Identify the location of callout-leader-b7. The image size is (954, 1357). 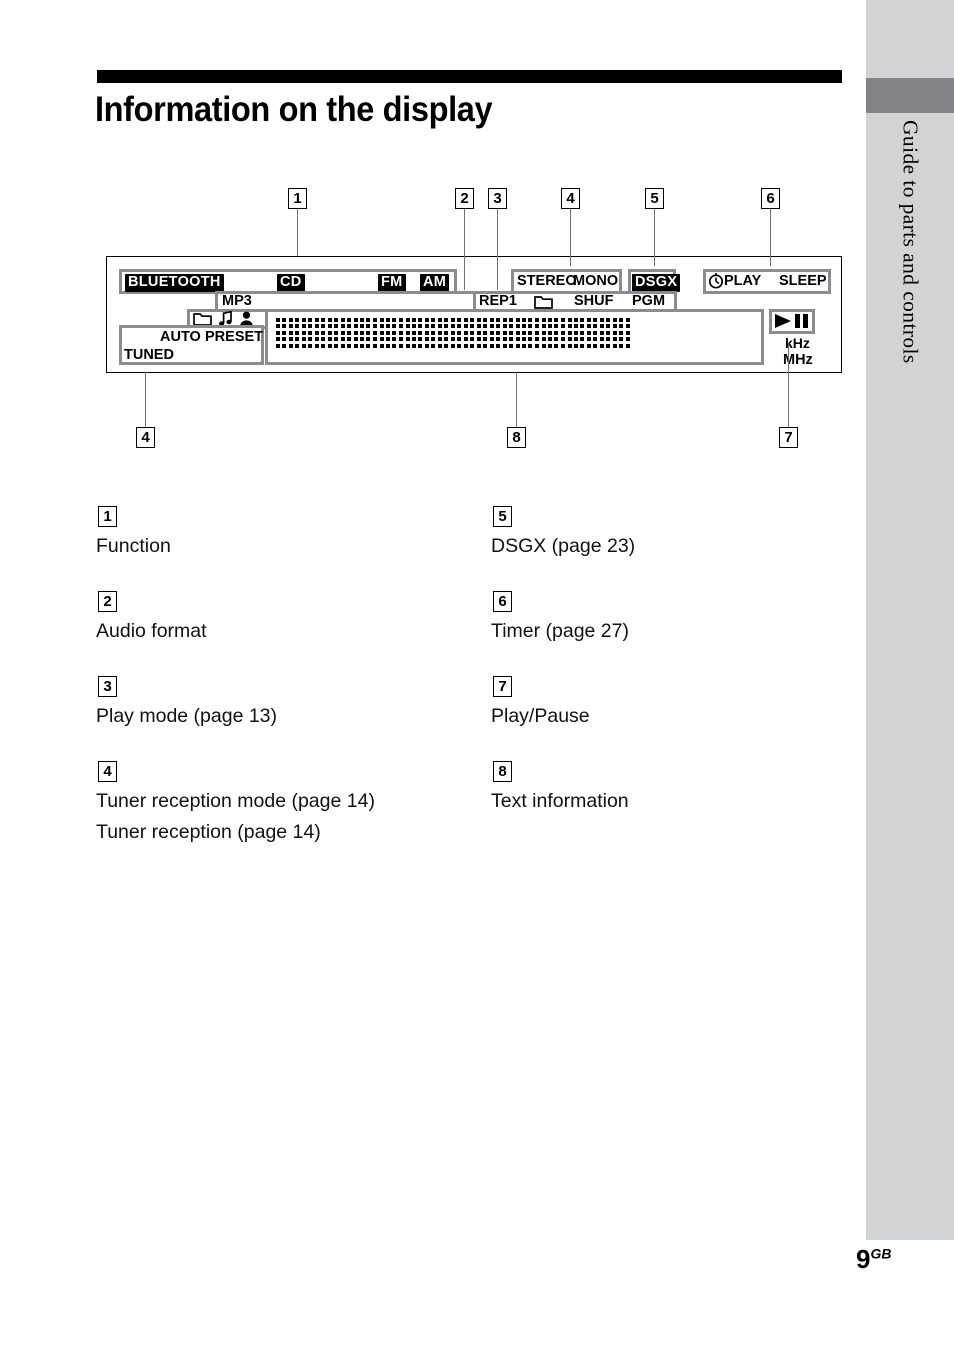
(788, 385).